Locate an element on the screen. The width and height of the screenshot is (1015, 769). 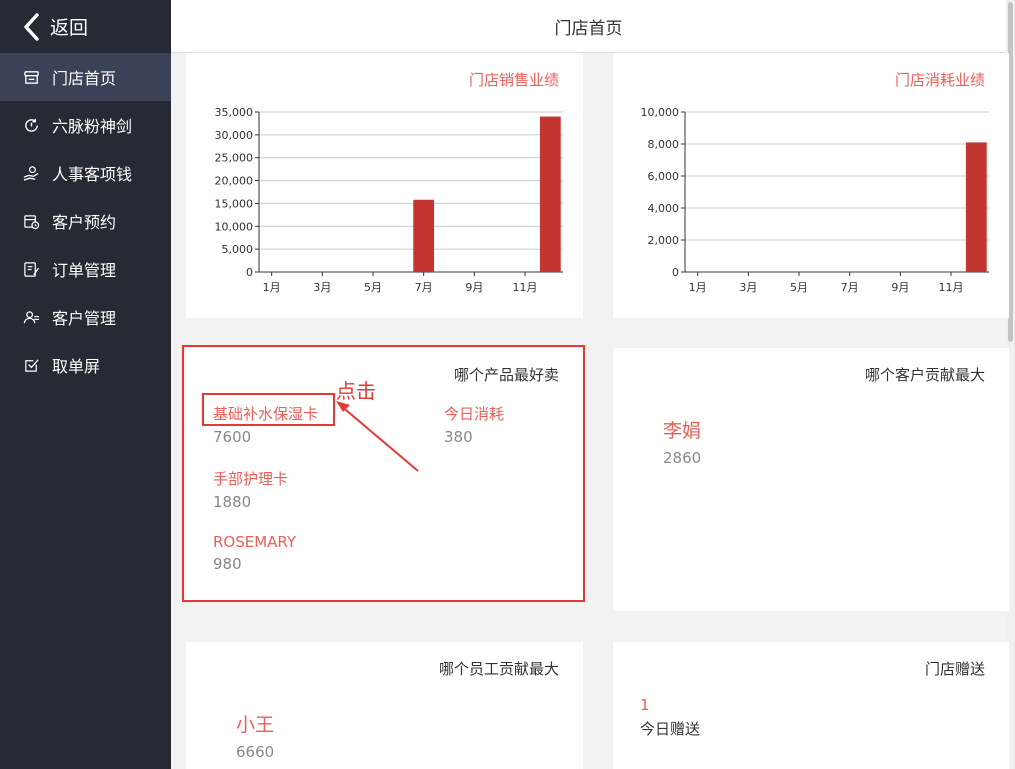
gift-count: 1 is located at coordinates (645, 705).